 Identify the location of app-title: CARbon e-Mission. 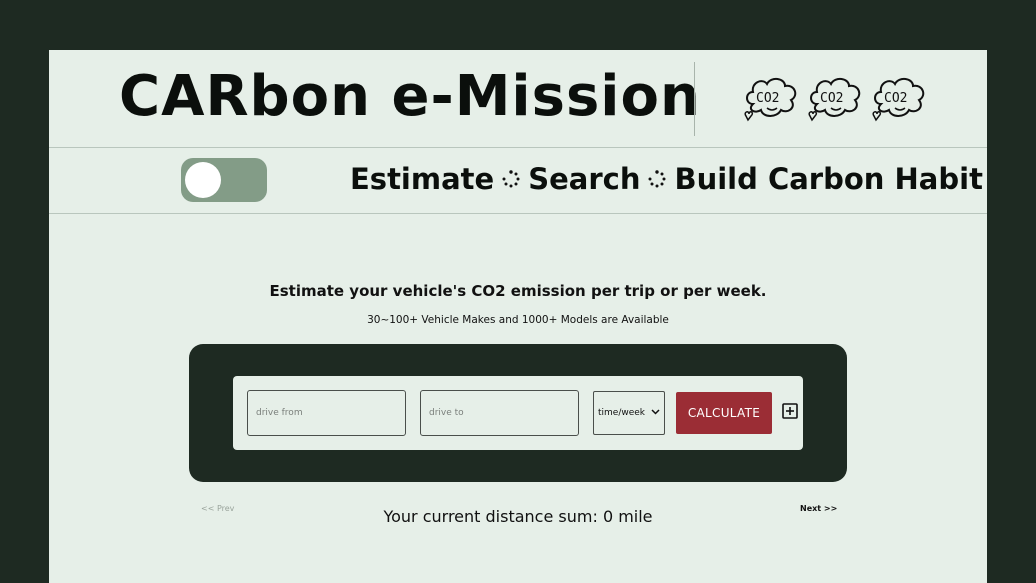
(410, 96).